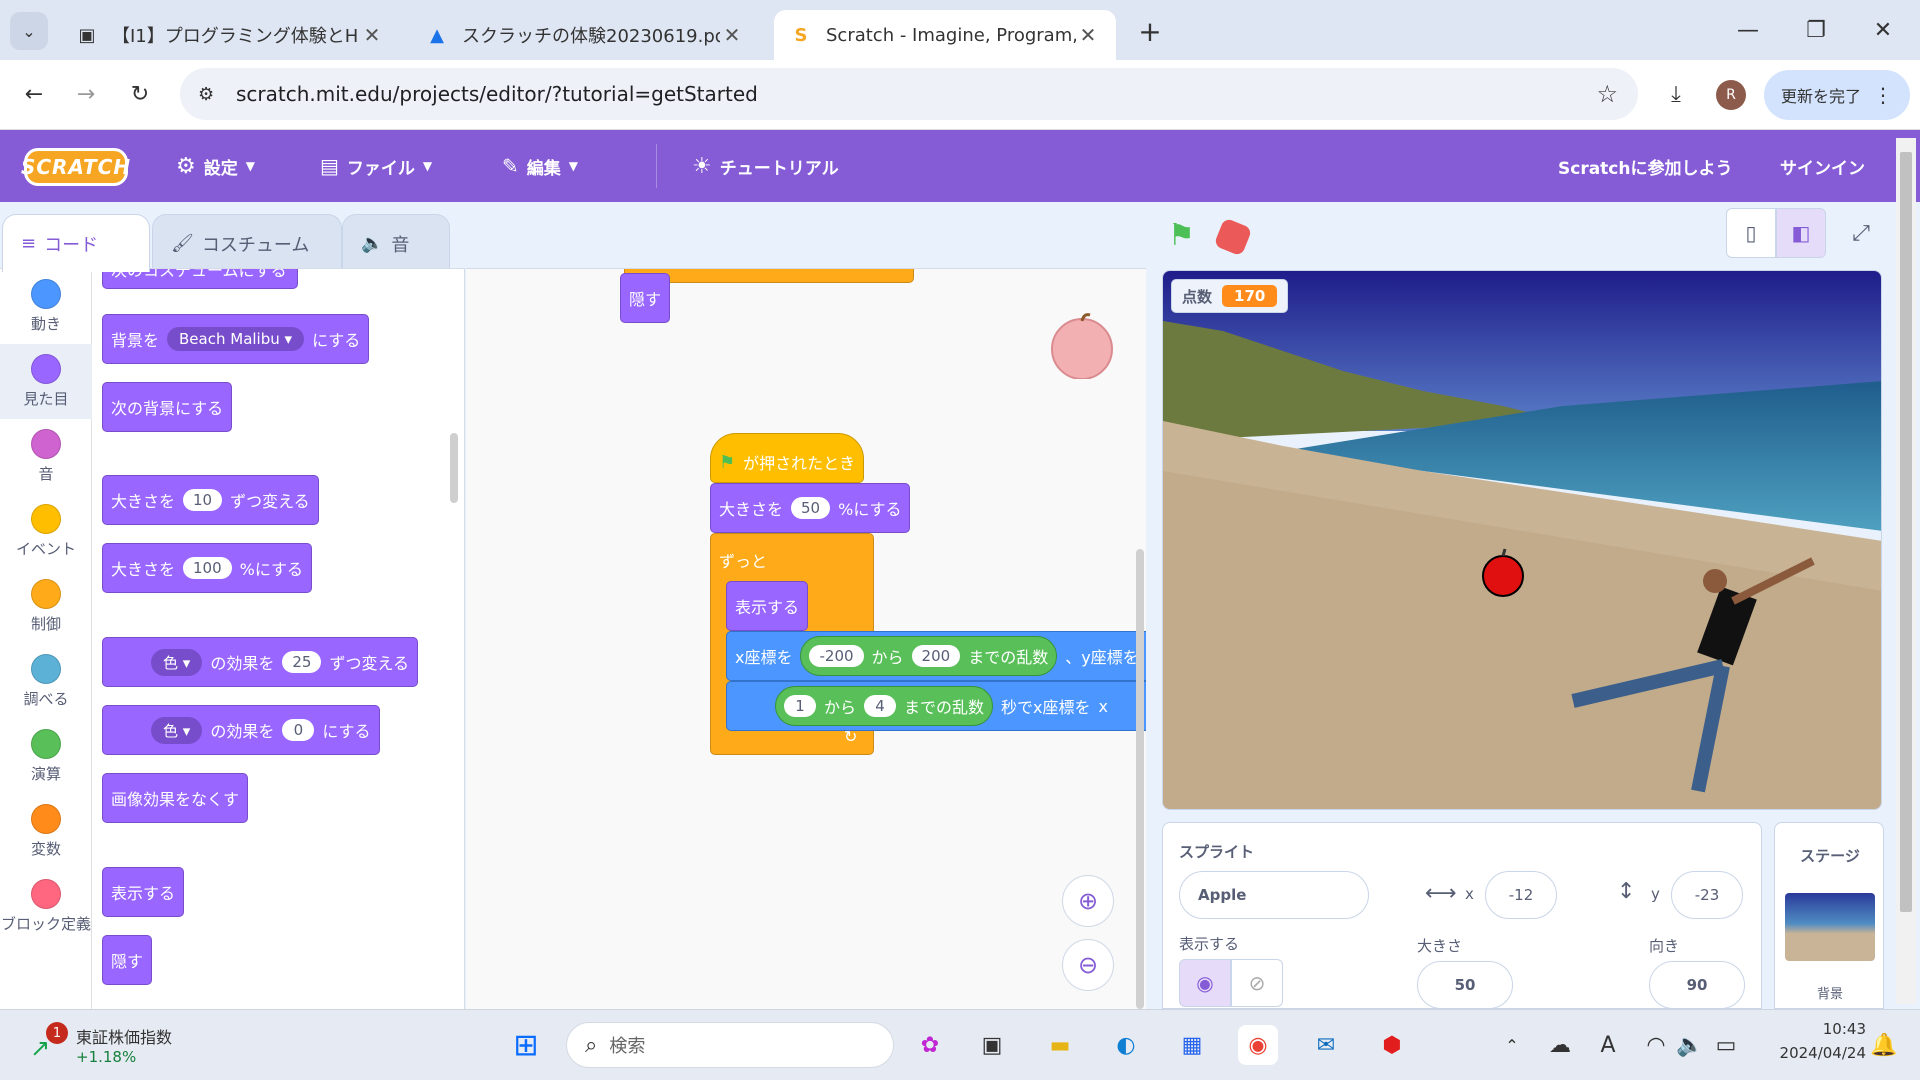 The width and height of the screenshot is (1920, 1080). I want to click on taskbar-search: ⌕ 検索, so click(730, 1045).